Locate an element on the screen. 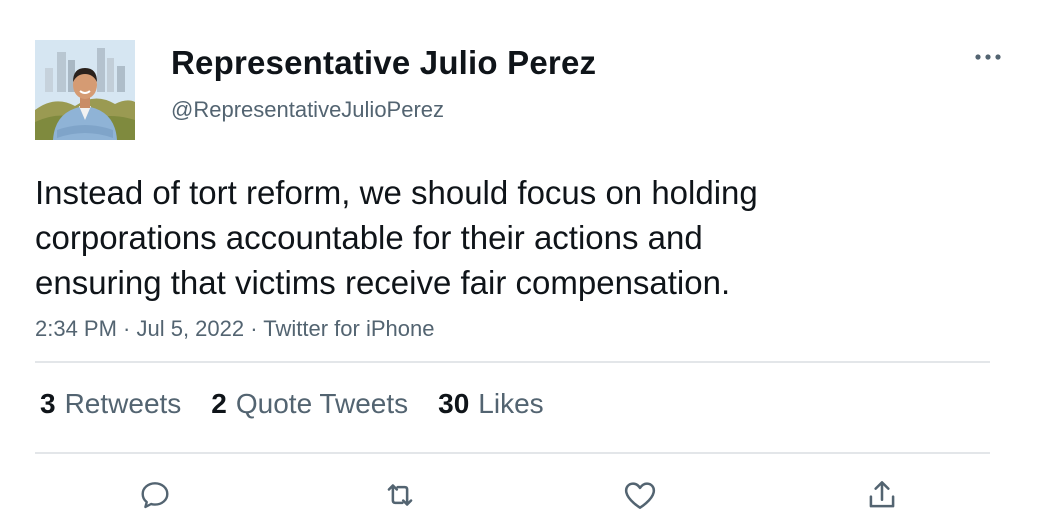  likes-stat: 30 Likes is located at coordinates (491, 404).